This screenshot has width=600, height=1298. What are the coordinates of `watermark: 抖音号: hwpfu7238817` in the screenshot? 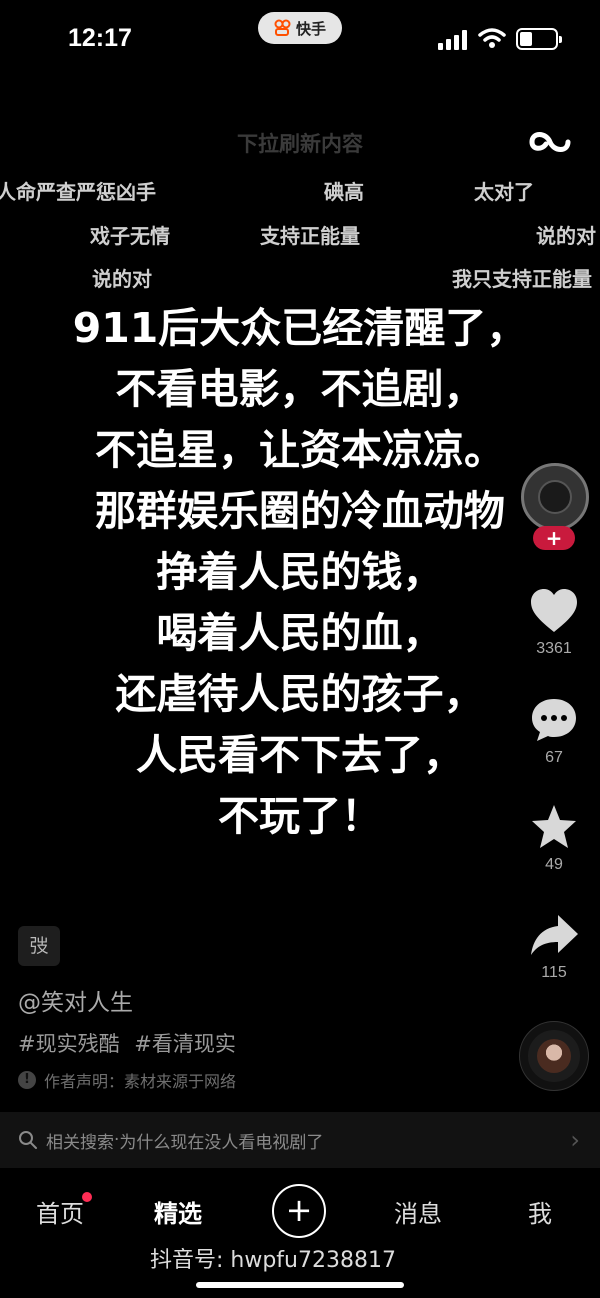 It's located at (273, 1260).